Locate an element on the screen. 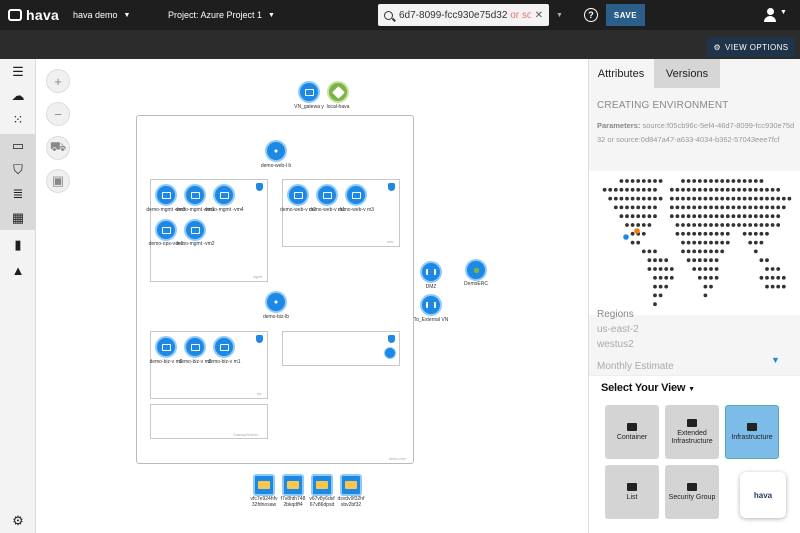  table-icon: ▦ is located at coordinates (18, 218).